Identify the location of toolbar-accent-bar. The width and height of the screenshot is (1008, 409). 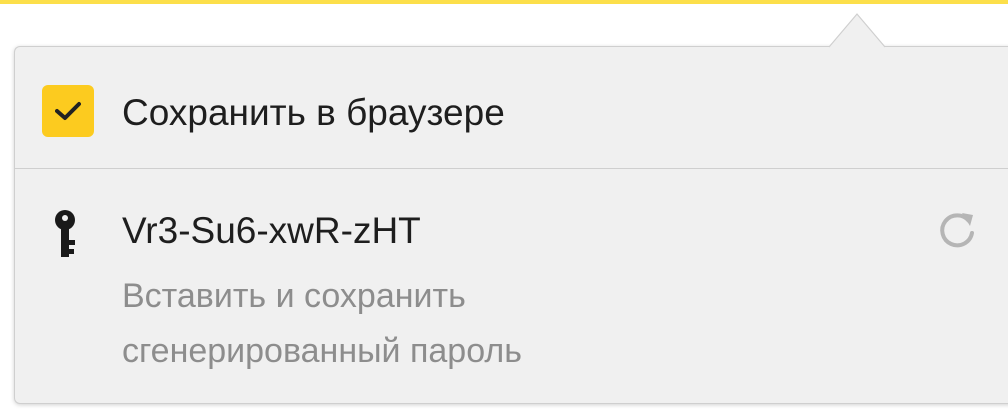
(504, 2).